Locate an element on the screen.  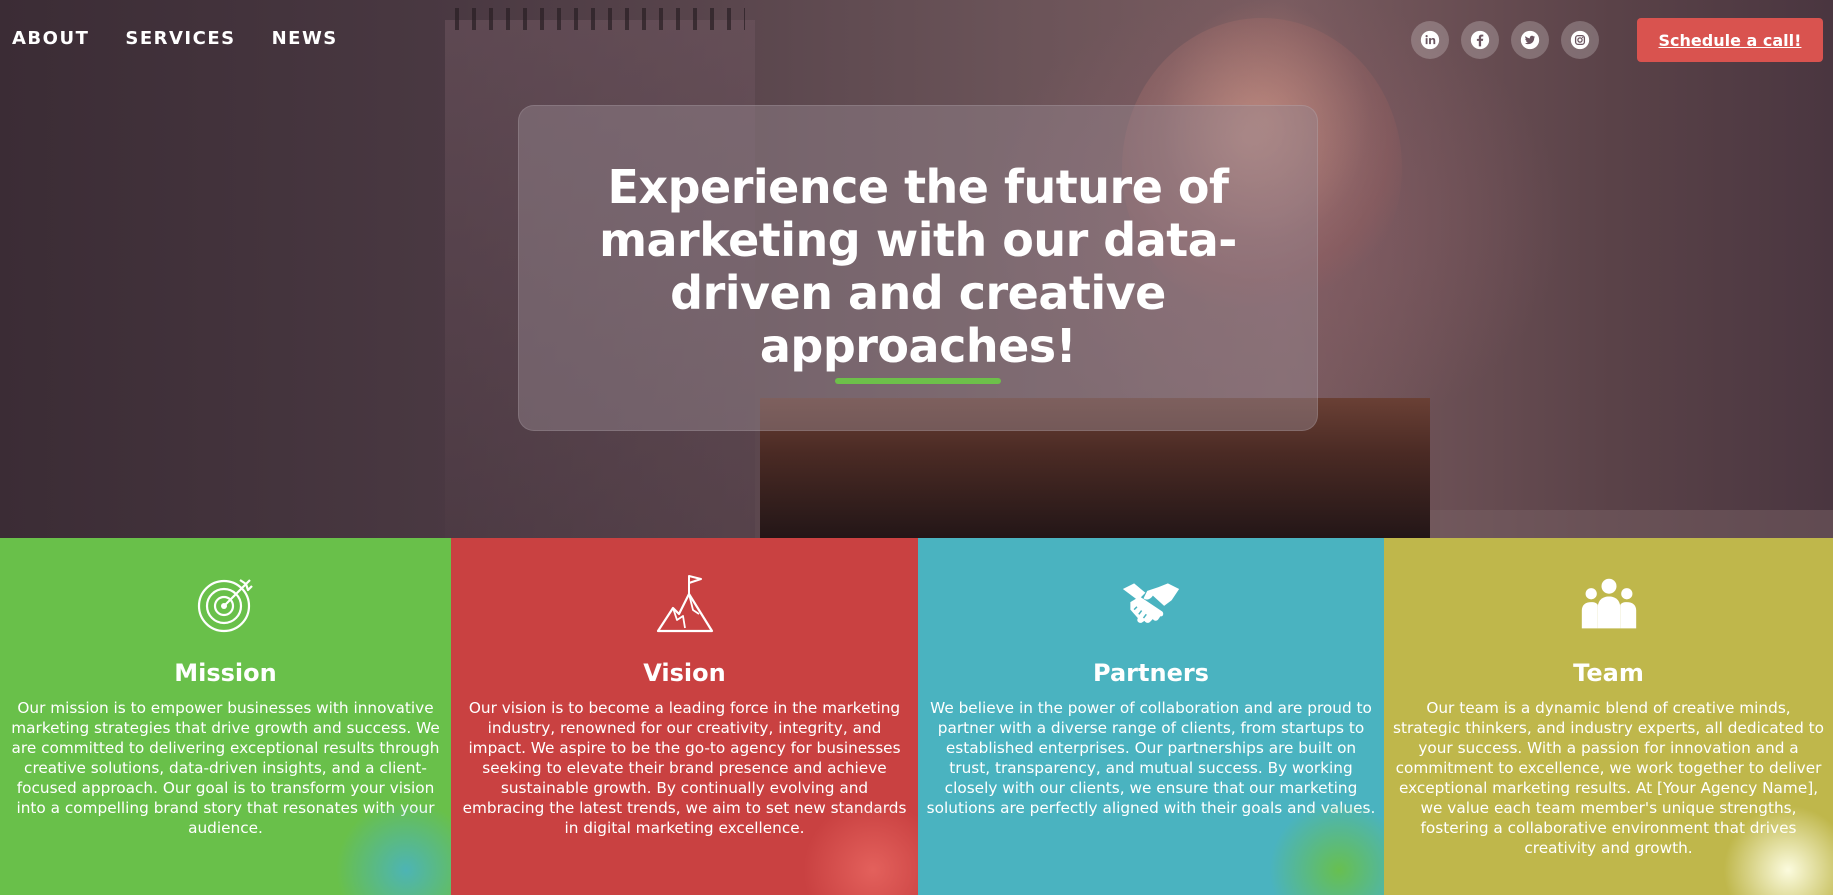
background-notebook-spiral is located at coordinates (600, 19).